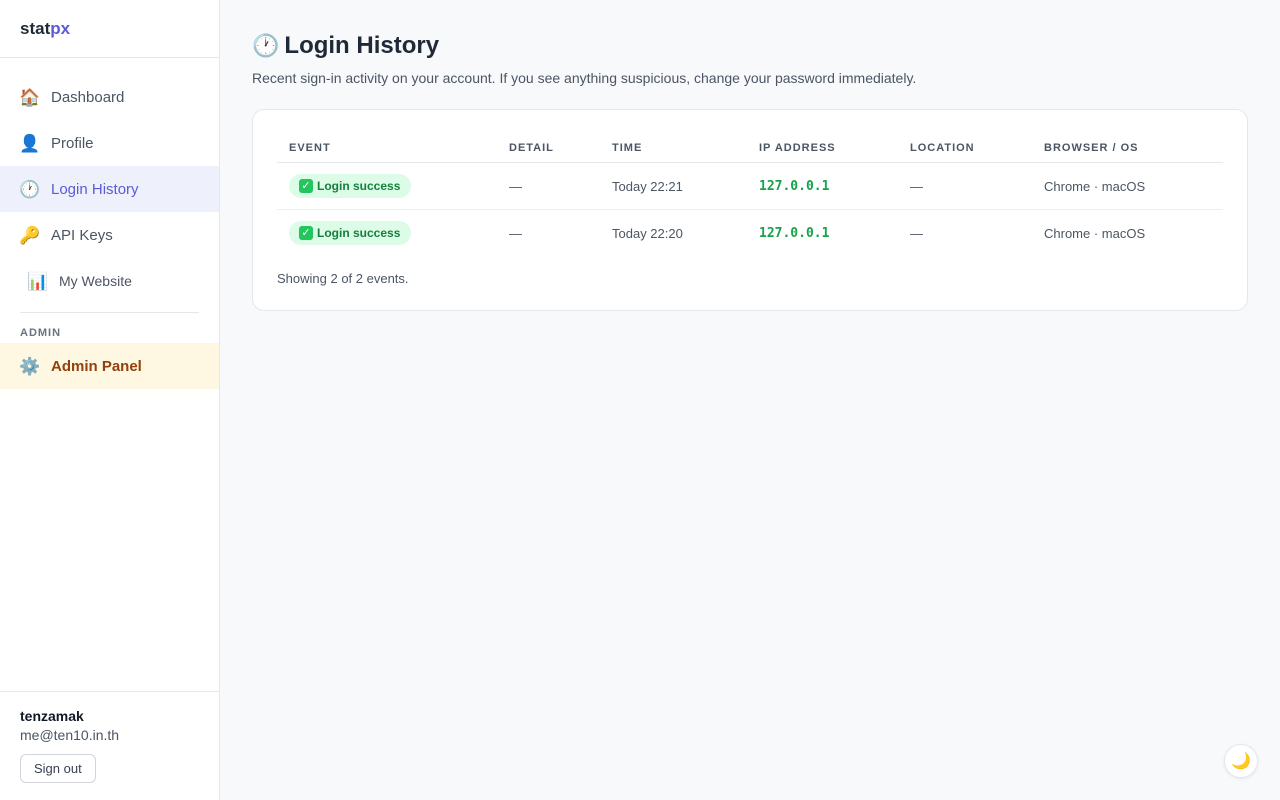 This screenshot has width=1280, height=800. What do you see at coordinates (30, 366) in the screenshot?
I see `gear-icon: ⚙️` at bounding box center [30, 366].